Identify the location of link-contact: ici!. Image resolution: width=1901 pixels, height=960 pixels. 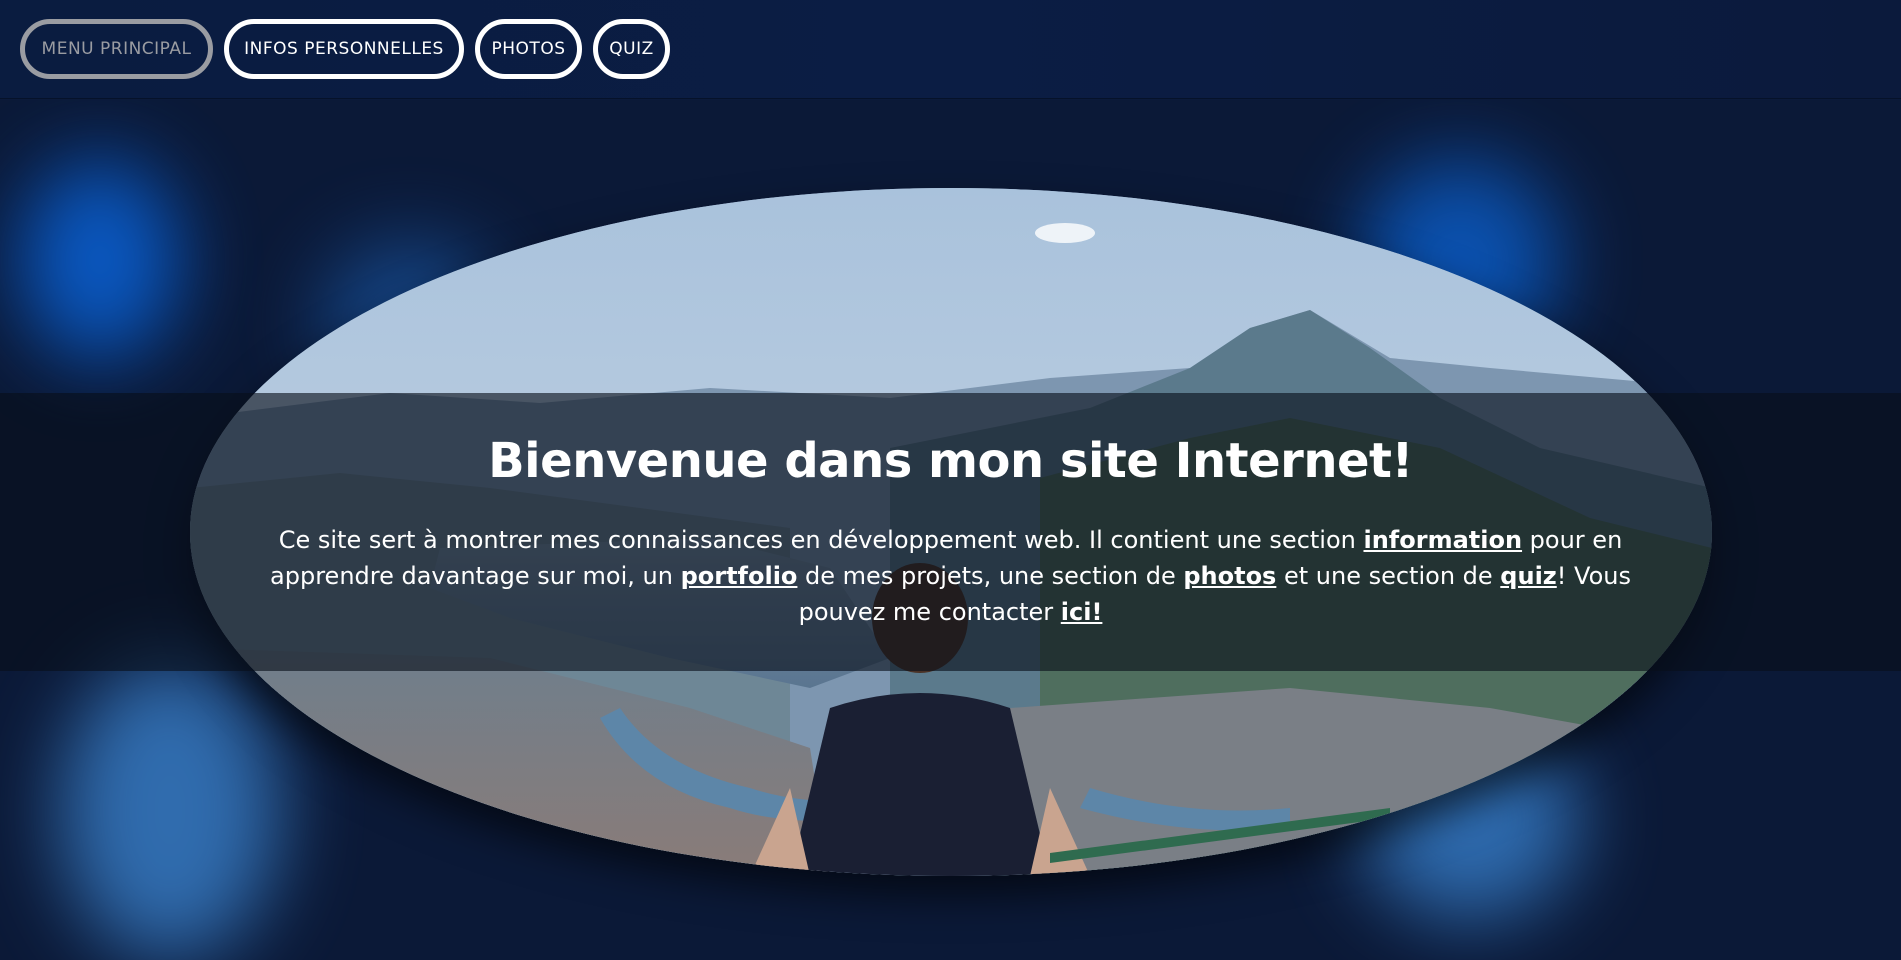
(1082, 612).